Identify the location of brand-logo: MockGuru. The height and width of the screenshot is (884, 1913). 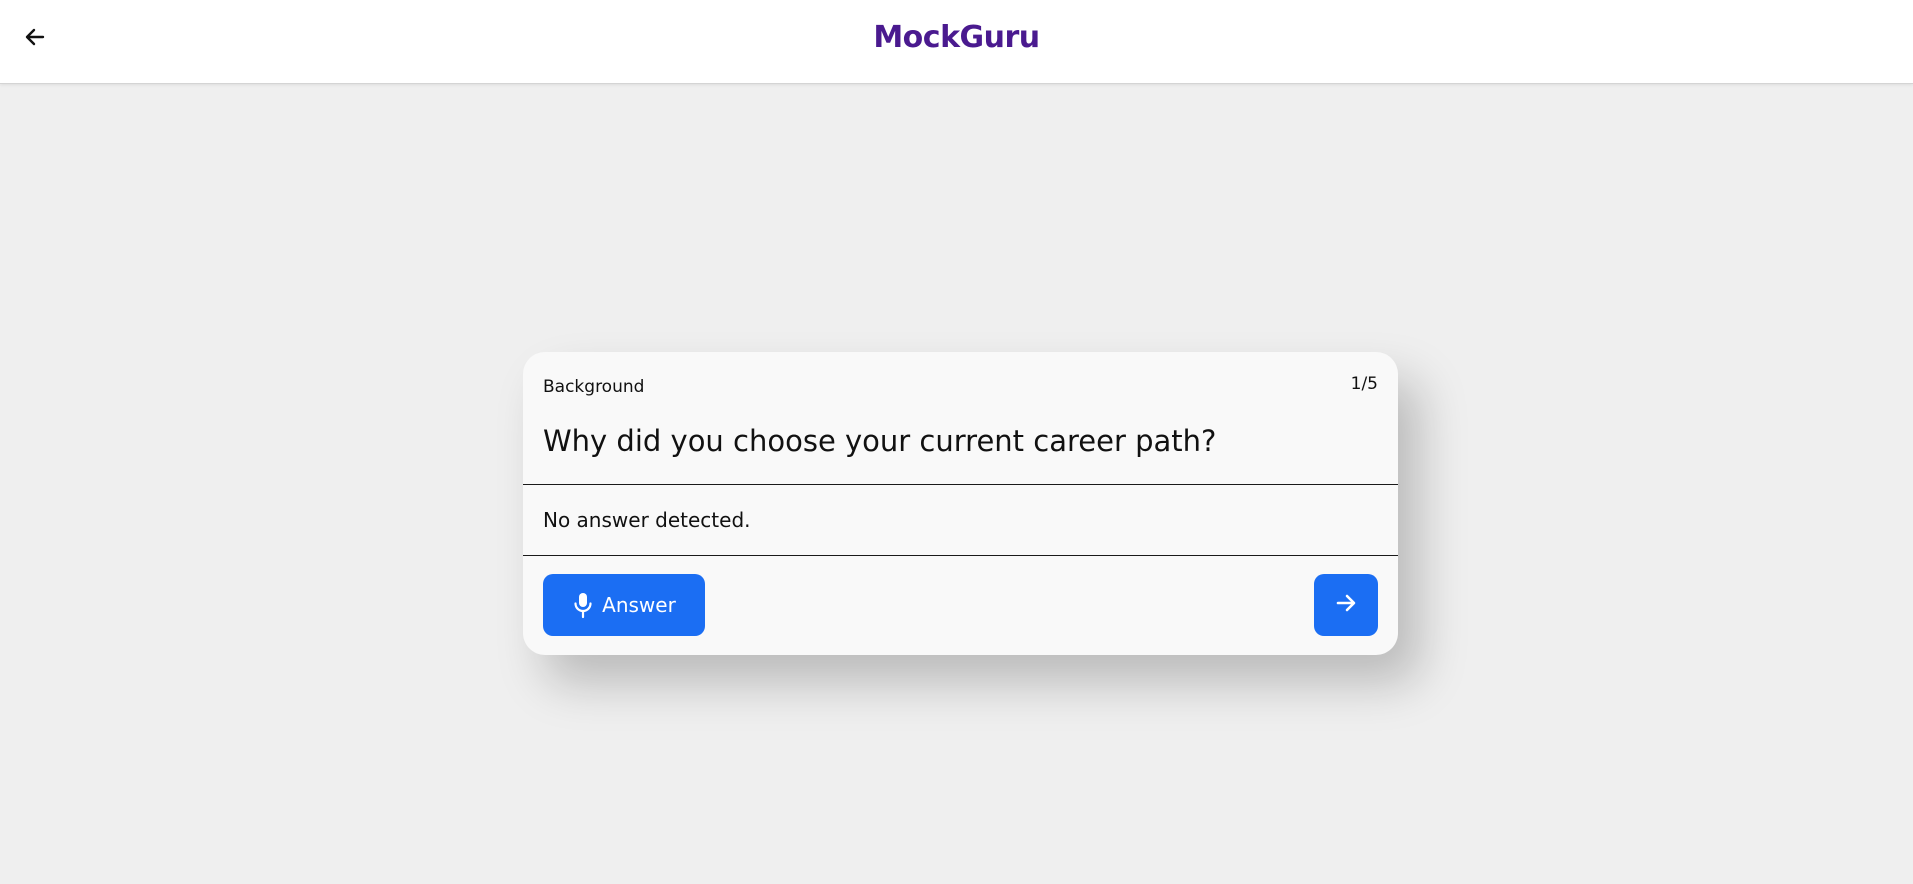
(956, 37).